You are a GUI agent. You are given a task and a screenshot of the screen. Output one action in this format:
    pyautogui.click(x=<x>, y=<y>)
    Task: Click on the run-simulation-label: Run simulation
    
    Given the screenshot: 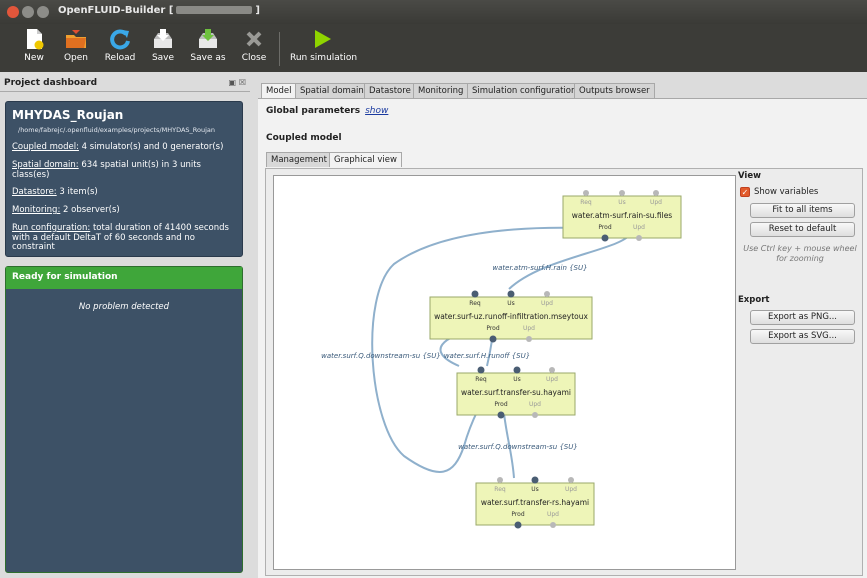 What is the action you would take?
    pyautogui.click(x=324, y=58)
    